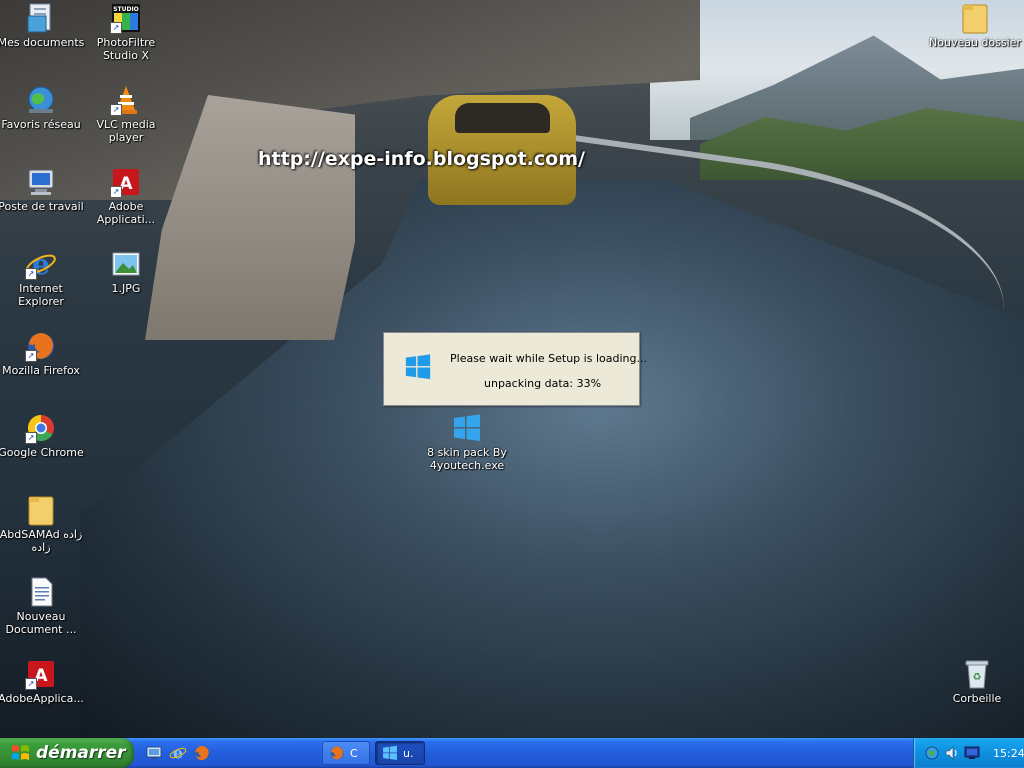 The width and height of the screenshot is (1024, 768). I want to click on desktop-icon-label: Mozilla Firefox, so click(41, 370).